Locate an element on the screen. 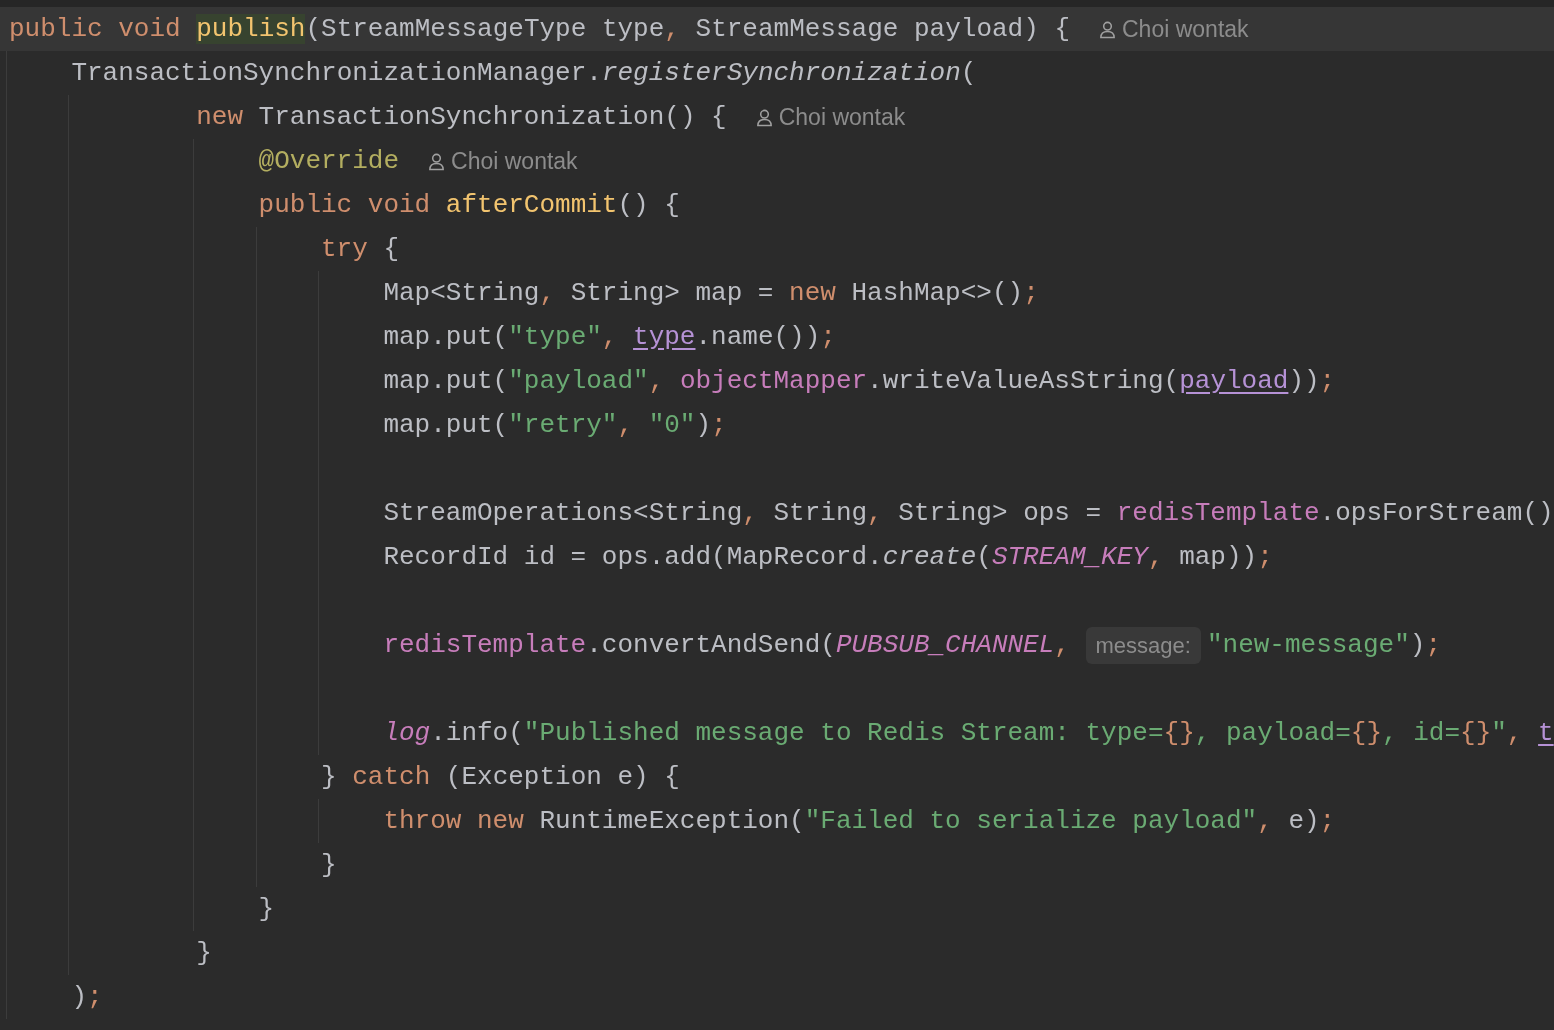 Image resolution: width=1554 pixels, height=1030 pixels. code-text: TransactionSynchronizationManager.registerSynchronization( is located at coordinates (524, 73).